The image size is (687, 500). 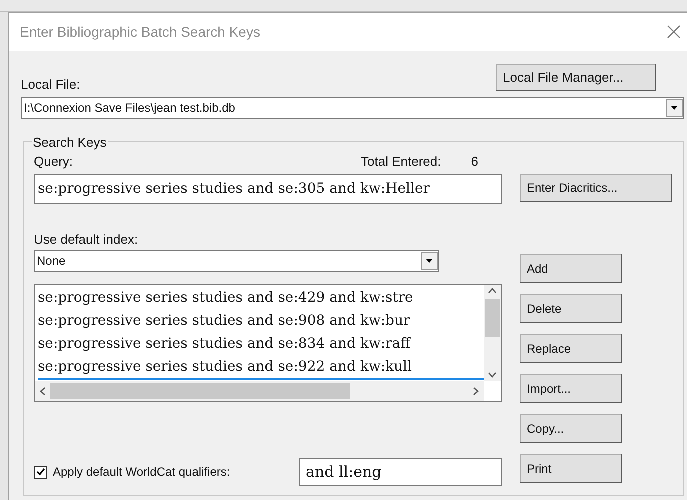 I want to click on local-file-combo: I:\Connexion Save Files\jean test.bib.db, so click(x=352, y=108).